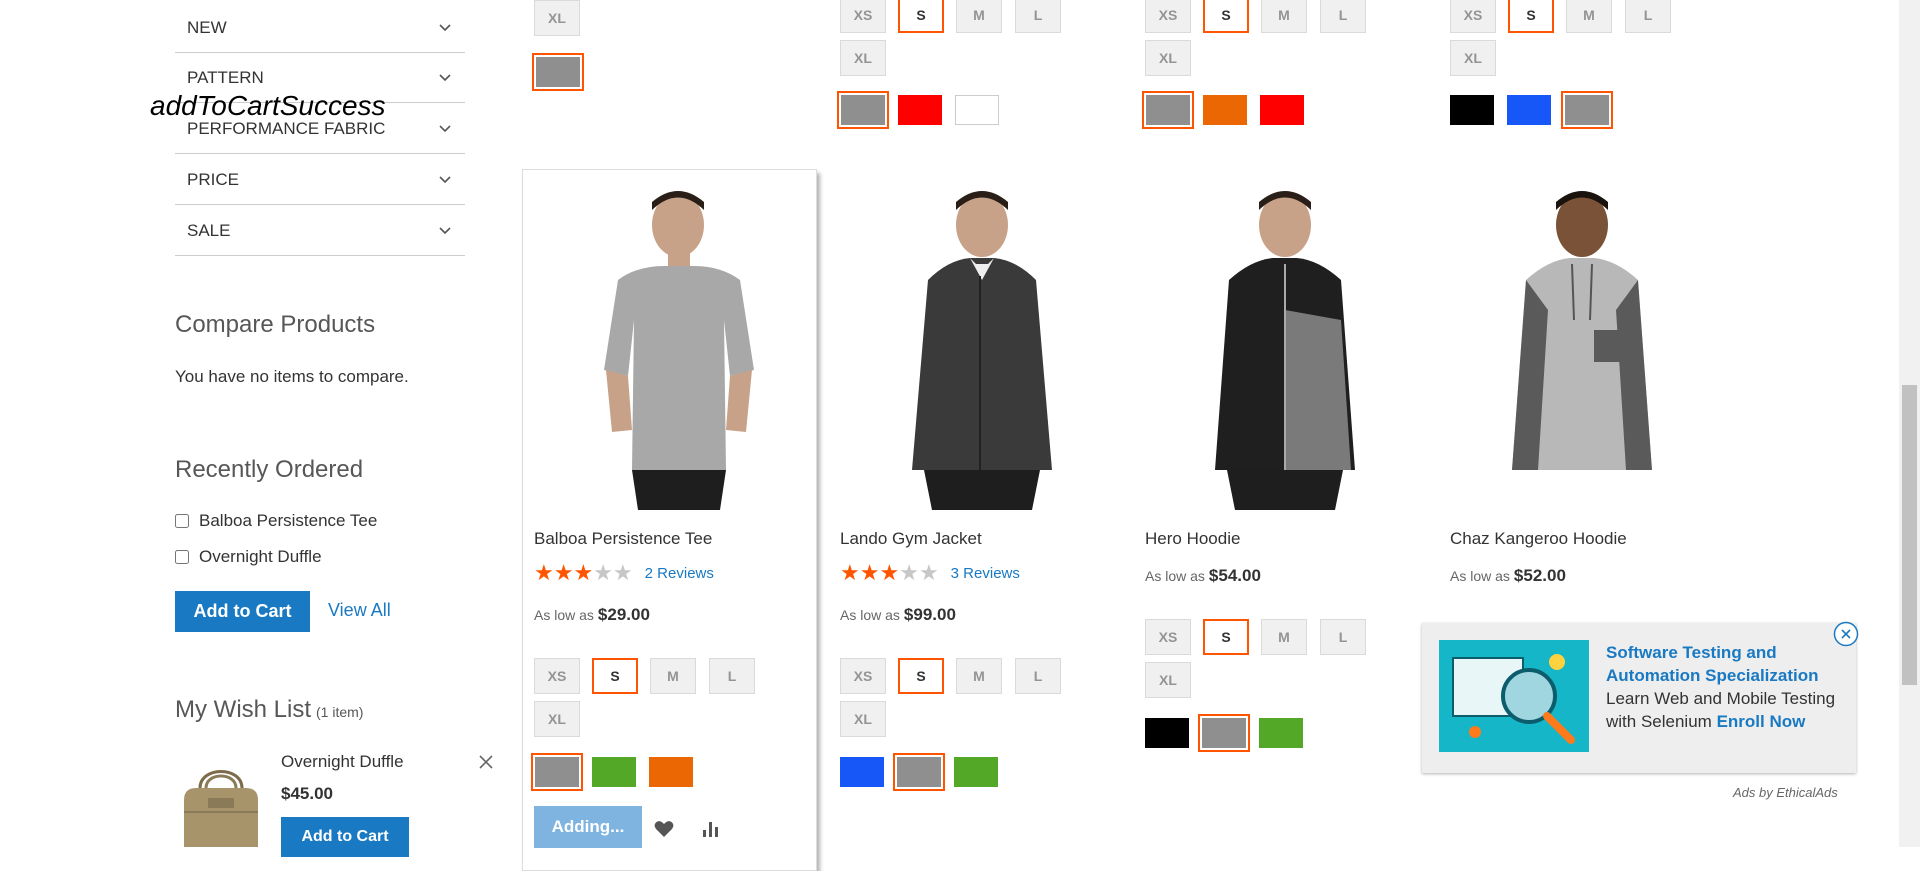 Image resolution: width=1920 pixels, height=871 pixels. Describe the element at coordinates (345, 837) in the screenshot. I see `wishlist-add-to-cart-button: Add to Cart` at that location.